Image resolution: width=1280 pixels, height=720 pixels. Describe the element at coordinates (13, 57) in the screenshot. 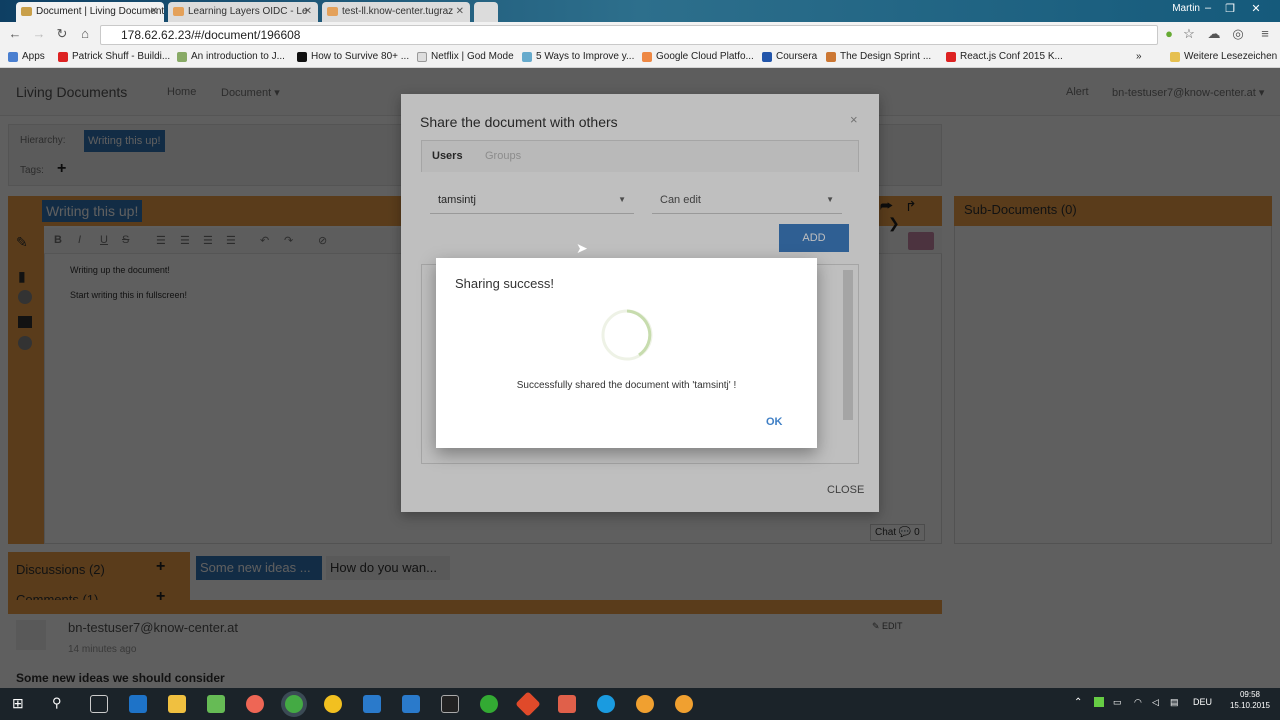

I see `apps-grid-icon` at that location.